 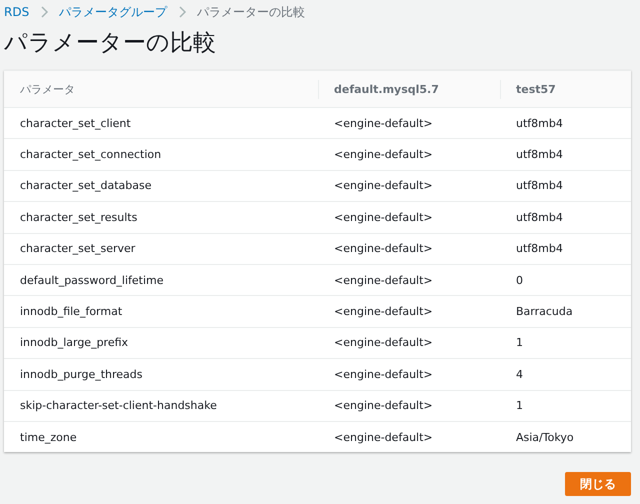 What do you see at coordinates (110, 43) in the screenshot?
I see `page-title: パラメーターの比較` at bounding box center [110, 43].